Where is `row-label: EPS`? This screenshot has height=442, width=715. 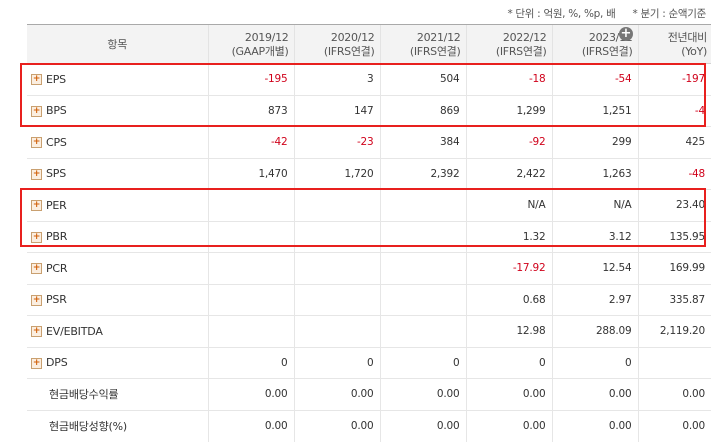
row-label: EPS is located at coordinates (56, 79).